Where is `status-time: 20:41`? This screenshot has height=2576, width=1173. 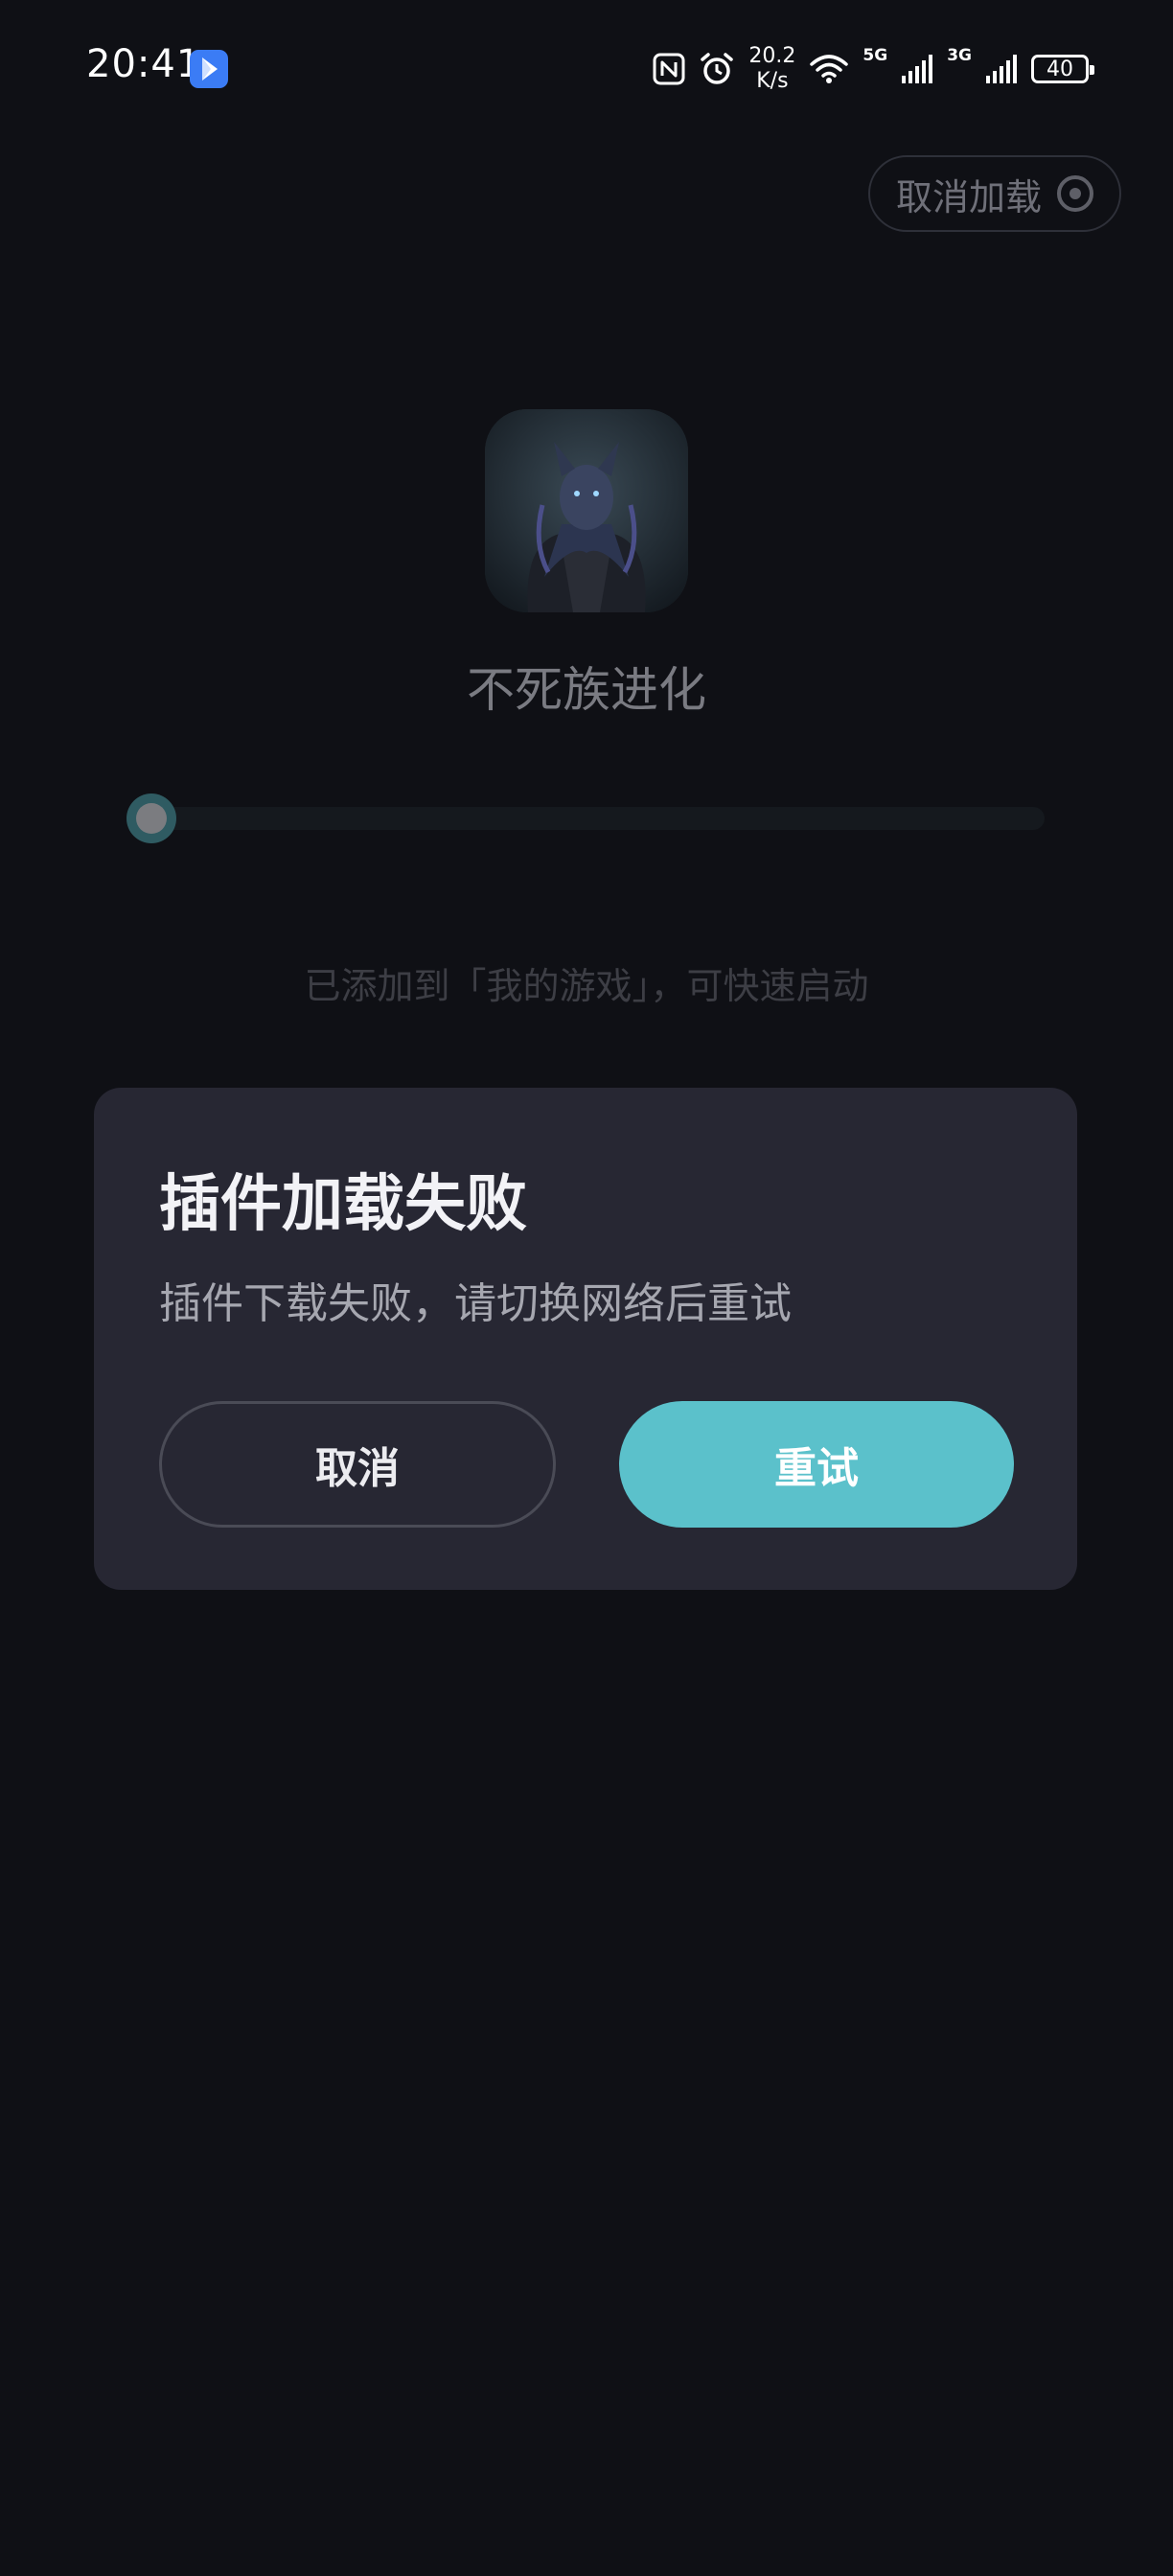
status-time: 20:41 is located at coordinates (144, 64).